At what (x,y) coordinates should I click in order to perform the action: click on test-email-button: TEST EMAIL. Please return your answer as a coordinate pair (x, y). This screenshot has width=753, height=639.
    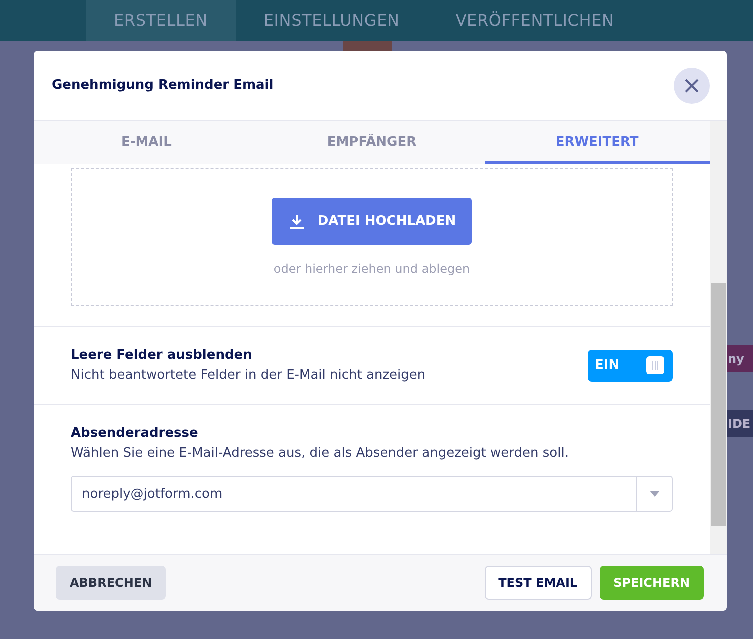
    Looking at the image, I should click on (538, 583).